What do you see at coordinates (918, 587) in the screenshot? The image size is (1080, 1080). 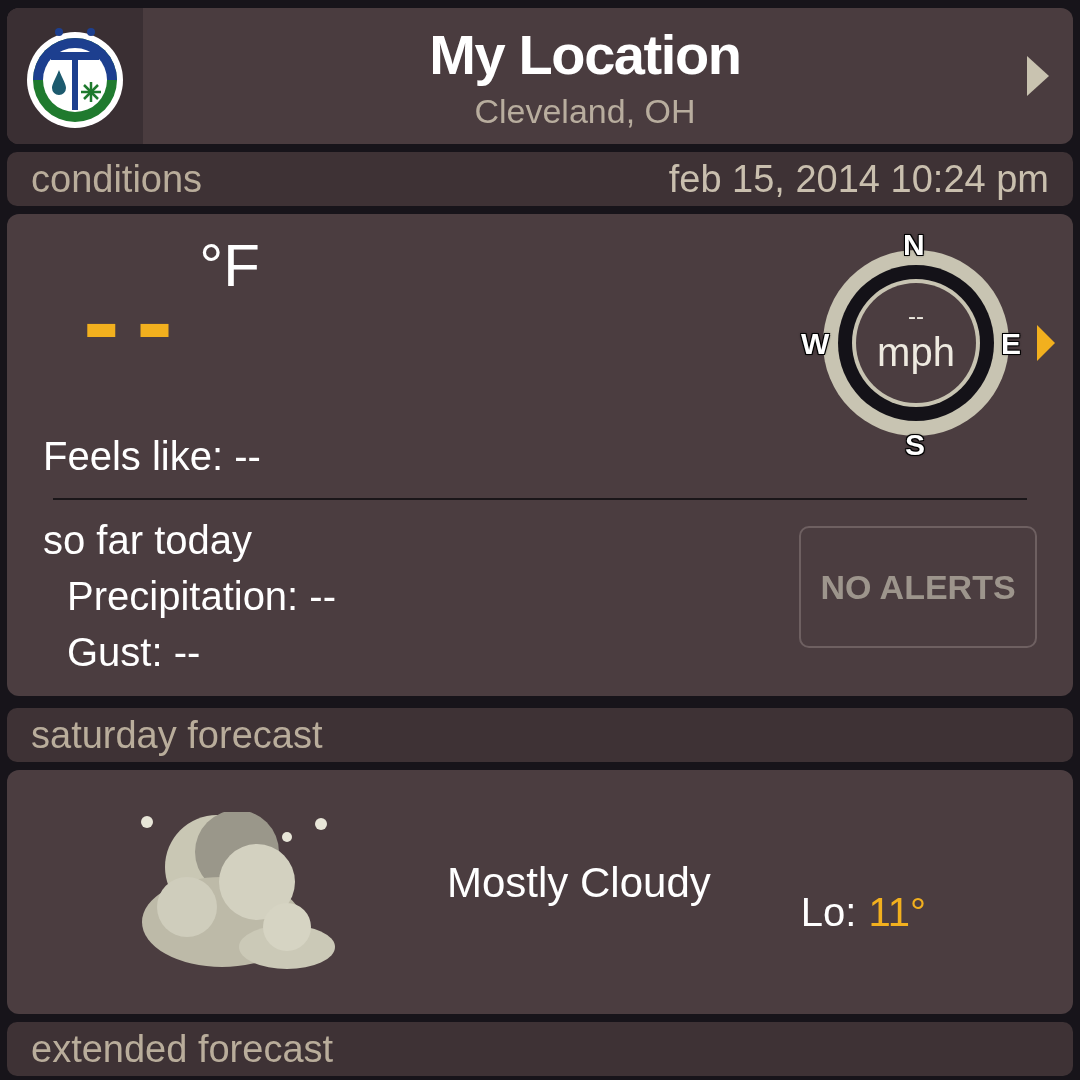 I see `alerts-button: NO ALERTS` at bounding box center [918, 587].